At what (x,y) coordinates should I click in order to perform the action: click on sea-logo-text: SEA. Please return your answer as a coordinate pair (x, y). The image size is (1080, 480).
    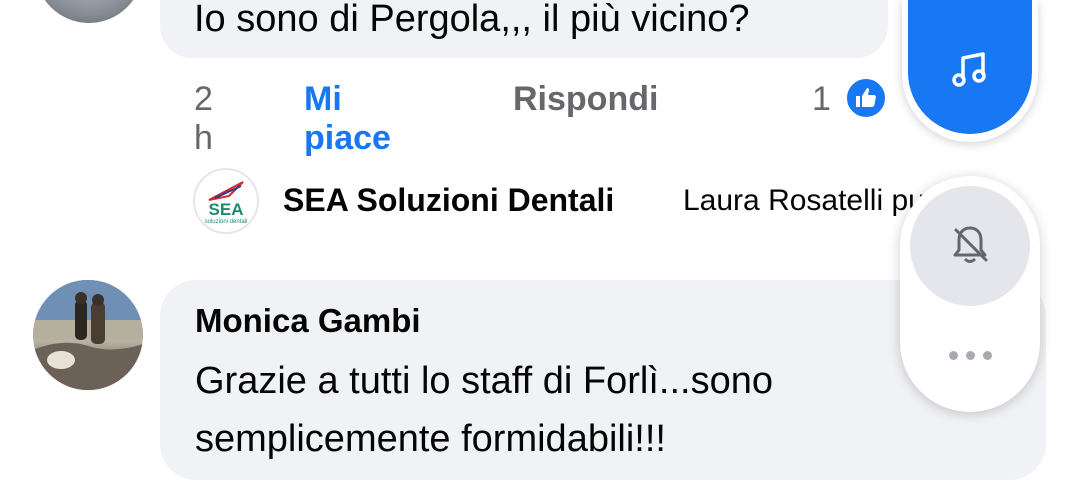
    Looking at the image, I should click on (226, 209).